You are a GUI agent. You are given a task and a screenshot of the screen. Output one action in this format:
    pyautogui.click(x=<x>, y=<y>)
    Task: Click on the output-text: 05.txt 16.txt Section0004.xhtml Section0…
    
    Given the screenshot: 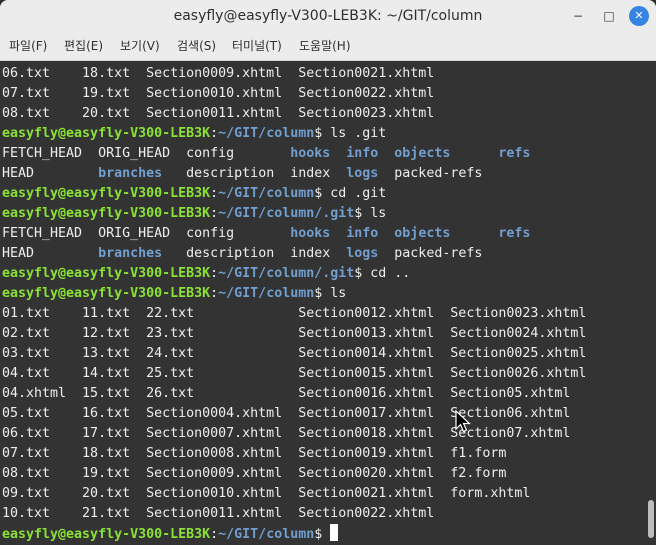 What is the action you would take?
    pyautogui.click(x=286, y=413)
    